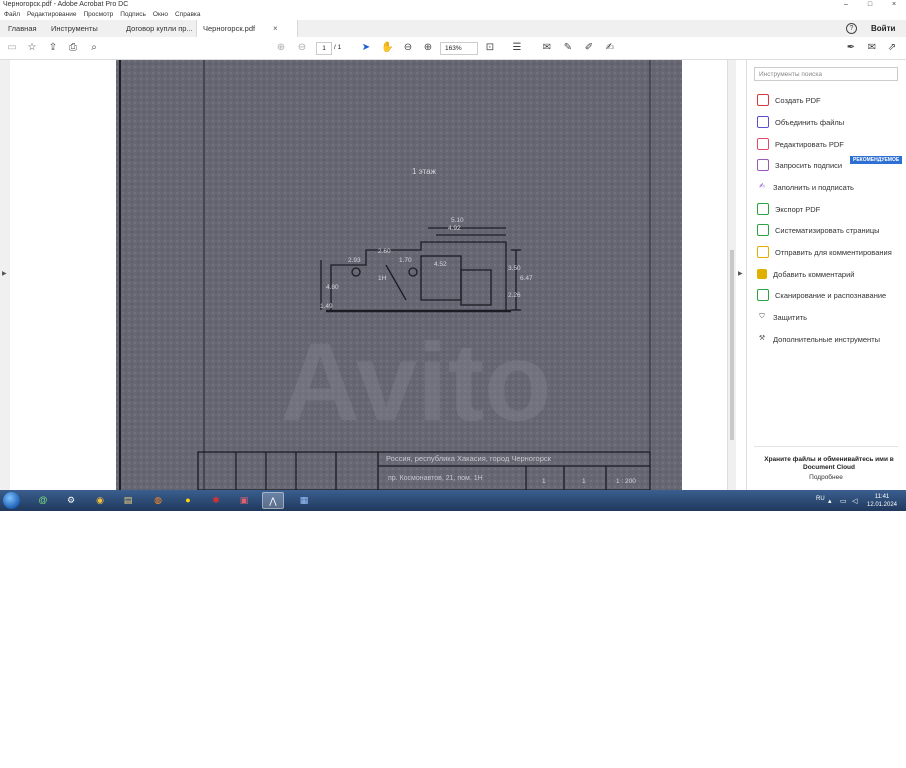  Describe the element at coordinates (870, 5) in the screenshot. I see `maximize-button: □` at that location.